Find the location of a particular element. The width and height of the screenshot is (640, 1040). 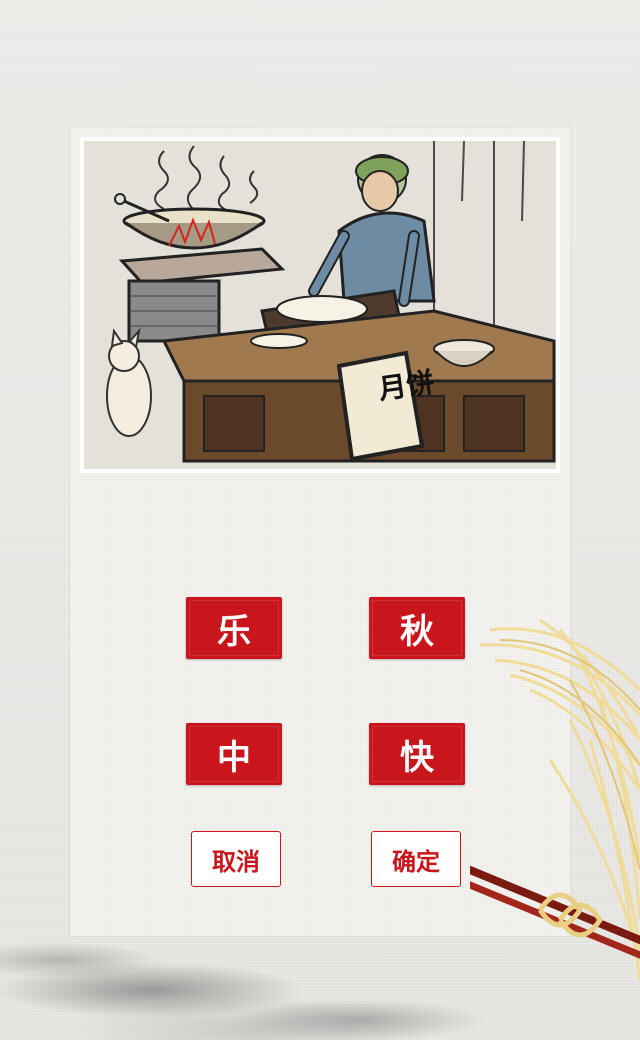

char-tile-4: 快 is located at coordinates (417, 754).